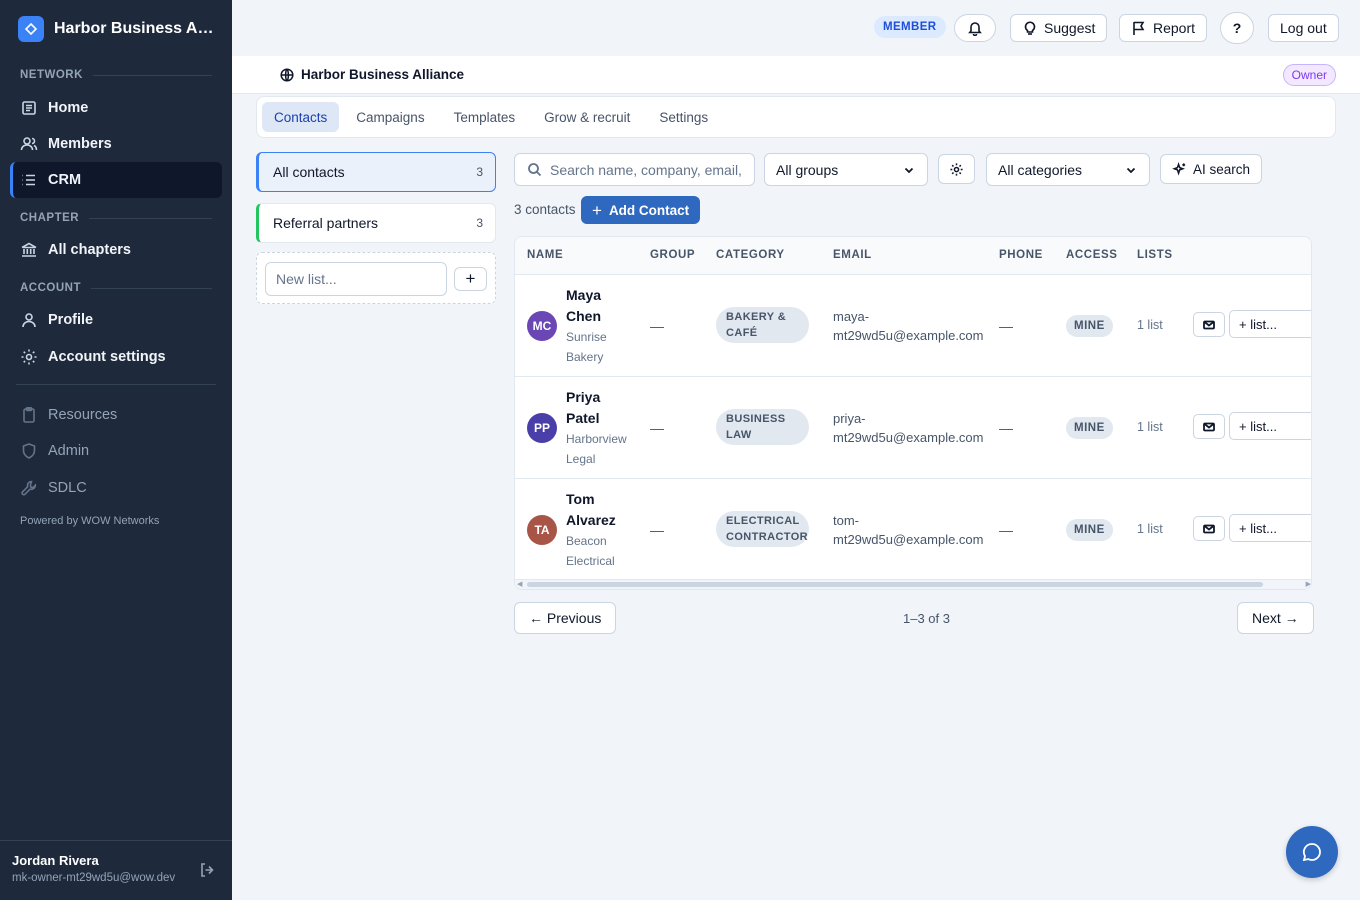 Image resolution: width=1360 pixels, height=900 pixels. Describe the element at coordinates (116, 180) in the screenshot. I see `sidebar-item-crm: CRM` at that location.